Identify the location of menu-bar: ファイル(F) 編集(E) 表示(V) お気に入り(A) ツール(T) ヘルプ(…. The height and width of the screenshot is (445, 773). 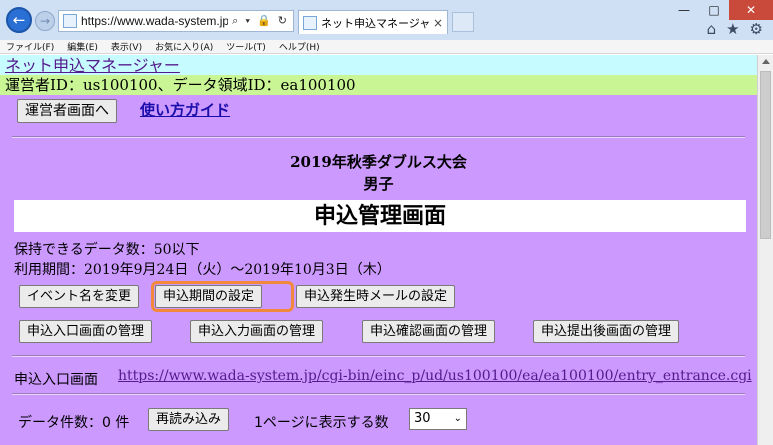
(386, 47).